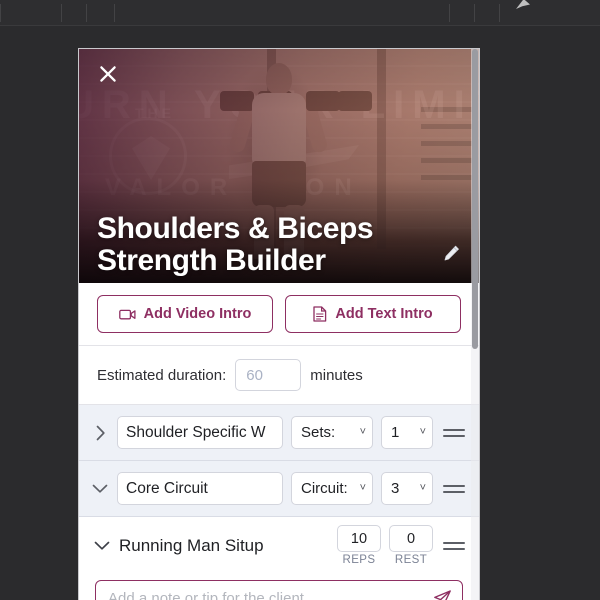 Image resolution: width=600 pixels, height=600 pixels. I want to click on hero-title-row: Shoulders & Biceps Strength Builder, so click(279, 244).